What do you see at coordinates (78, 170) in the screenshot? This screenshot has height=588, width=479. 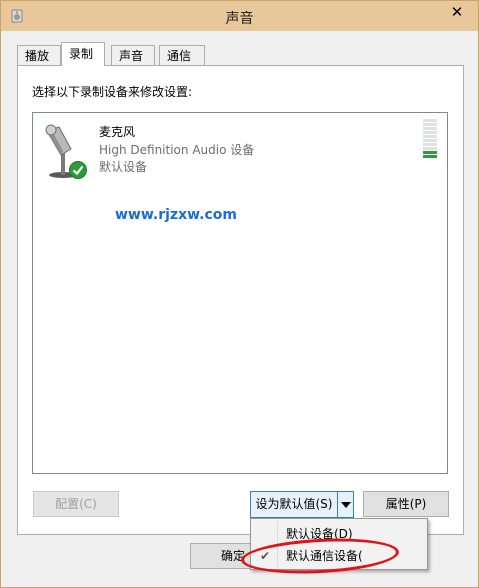 I see `green-check-icon` at bounding box center [78, 170].